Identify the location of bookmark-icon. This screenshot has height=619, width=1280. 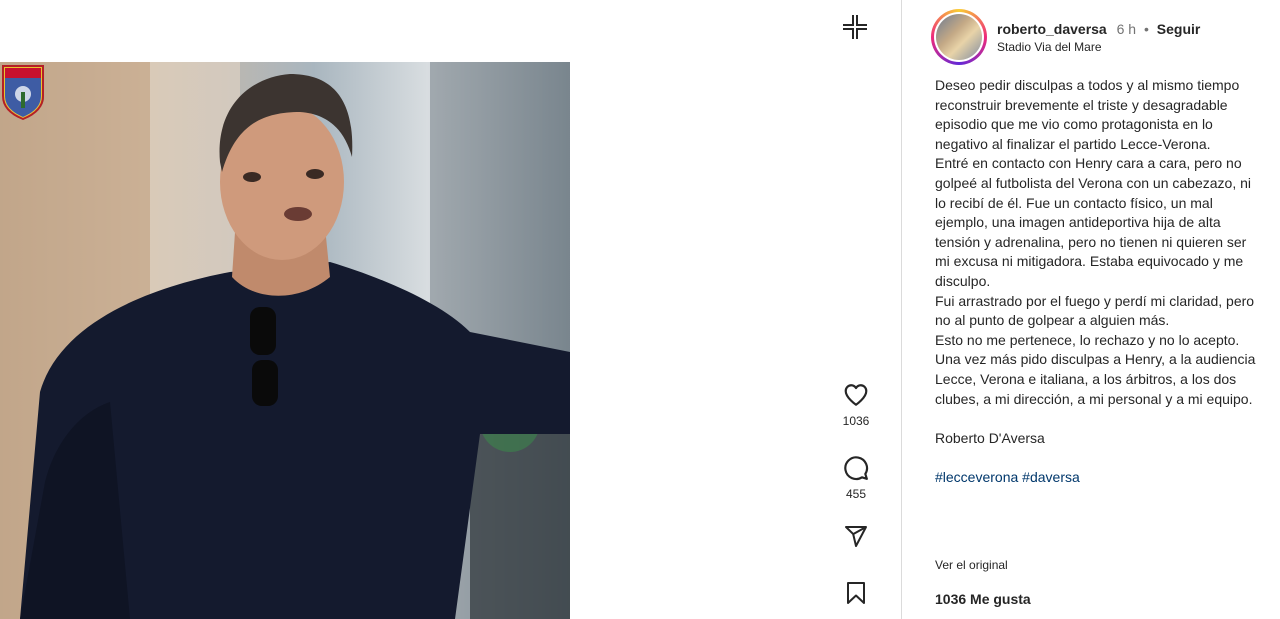
(856, 593).